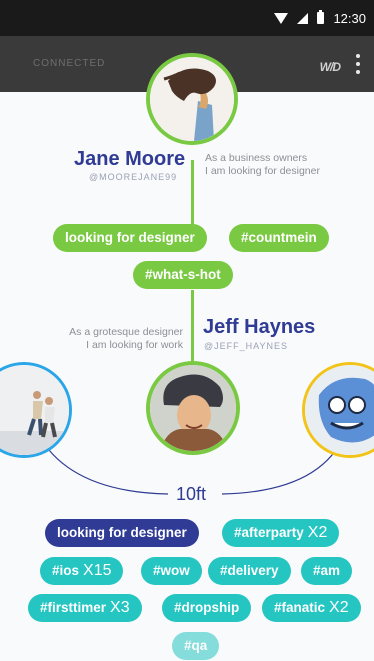  I want to click on tag-label: #am, so click(327, 570).